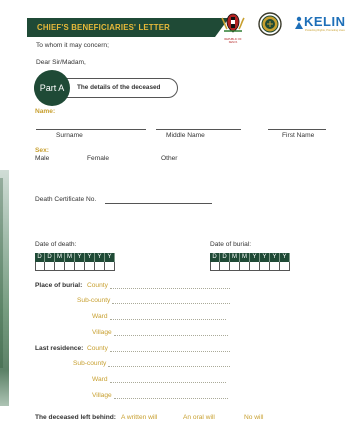 The image size is (358, 424). What do you see at coordinates (75, 417) in the screenshot?
I see `left-behind-label: The deceased left behind:` at bounding box center [75, 417].